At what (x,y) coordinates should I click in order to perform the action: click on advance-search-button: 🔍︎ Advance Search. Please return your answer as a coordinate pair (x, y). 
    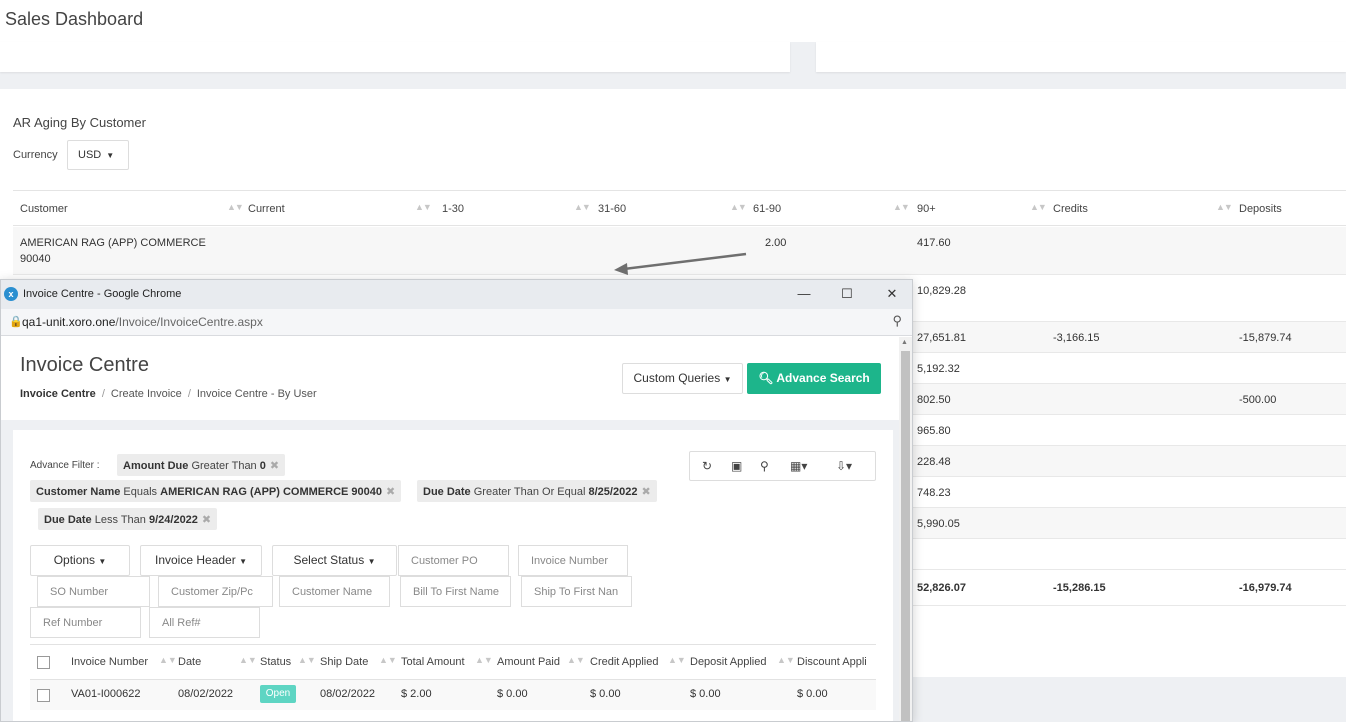
    Looking at the image, I should click on (814, 378).